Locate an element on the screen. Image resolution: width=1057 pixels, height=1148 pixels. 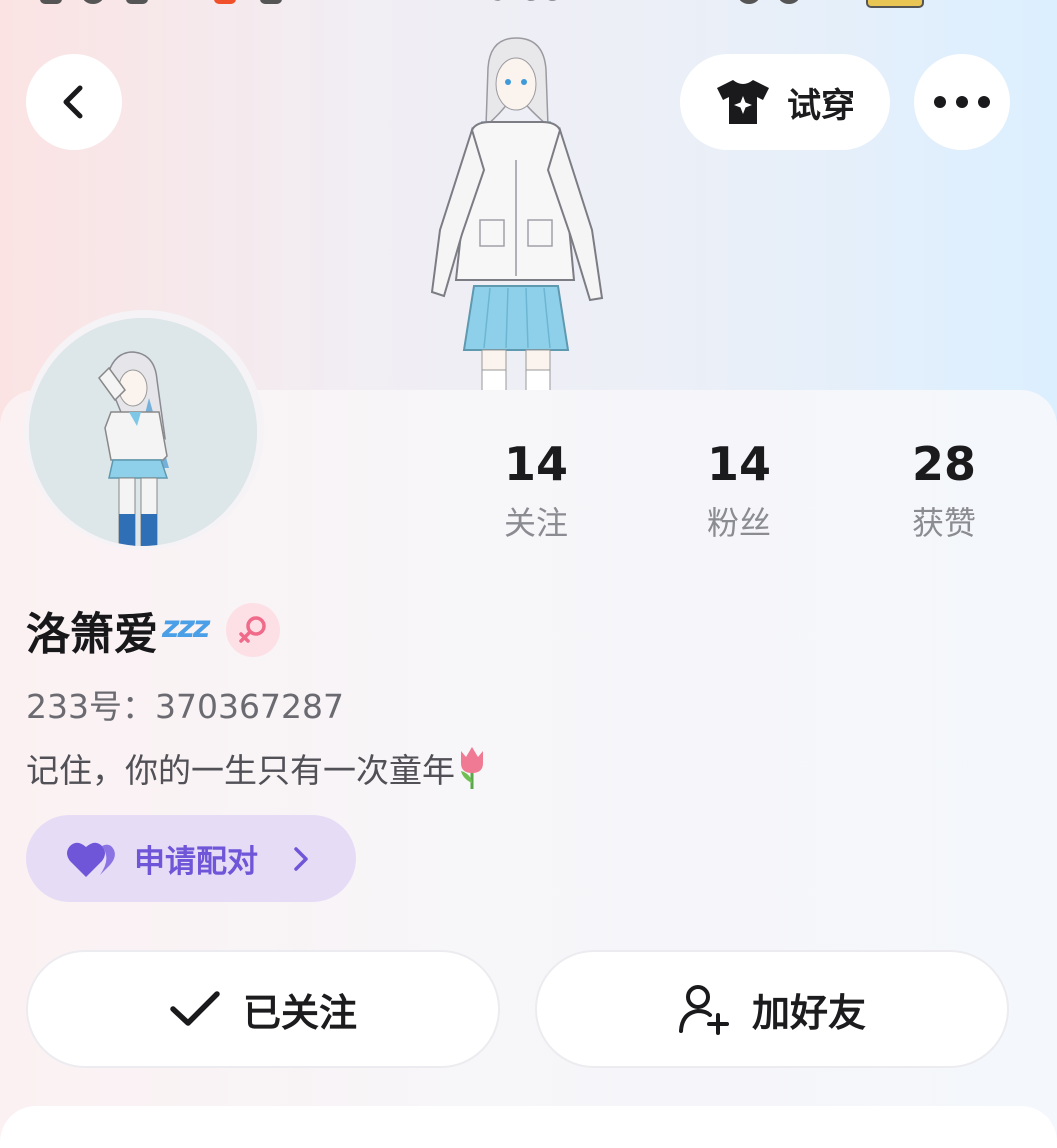
bio: 记住，你的一生只有一次童年 is located at coordinates (257, 768).